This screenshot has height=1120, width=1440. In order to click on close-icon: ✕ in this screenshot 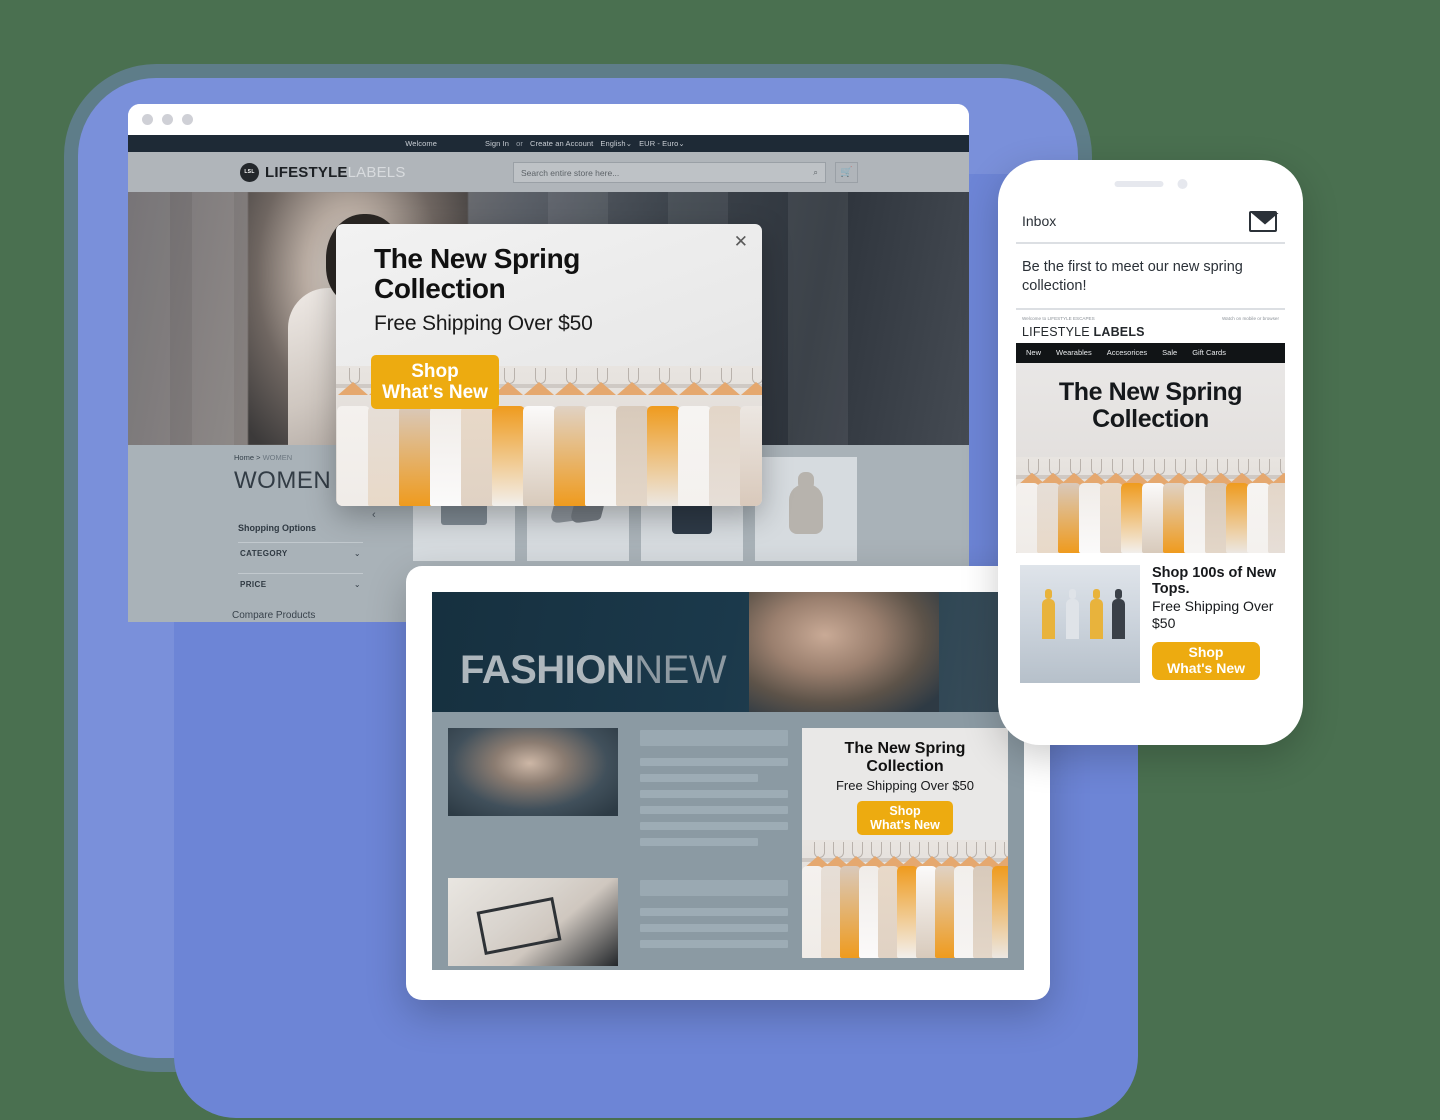, I will do `click(741, 241)`.